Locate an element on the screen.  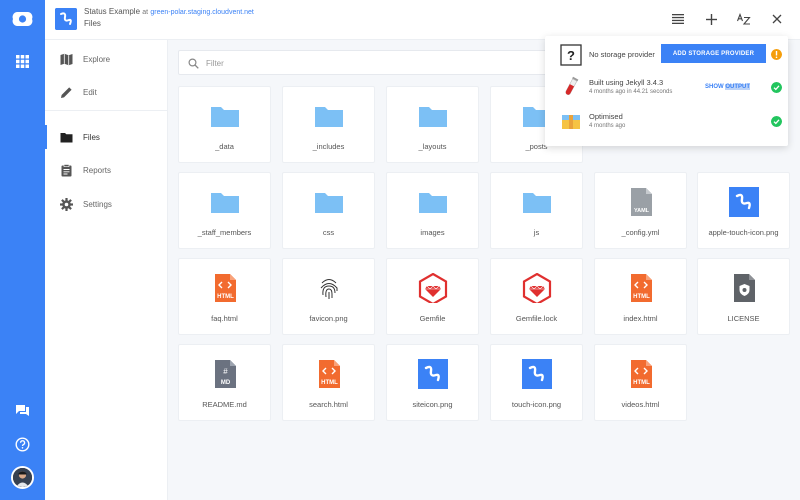
success-check-icon is located at coordinates (776, 87).